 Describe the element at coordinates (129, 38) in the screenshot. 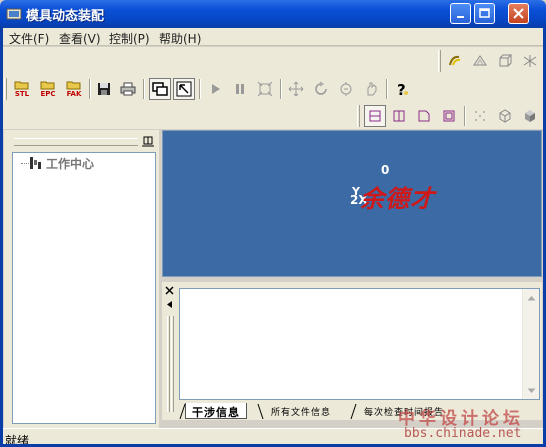

I see `menu-control: 控制(P)` at that location.